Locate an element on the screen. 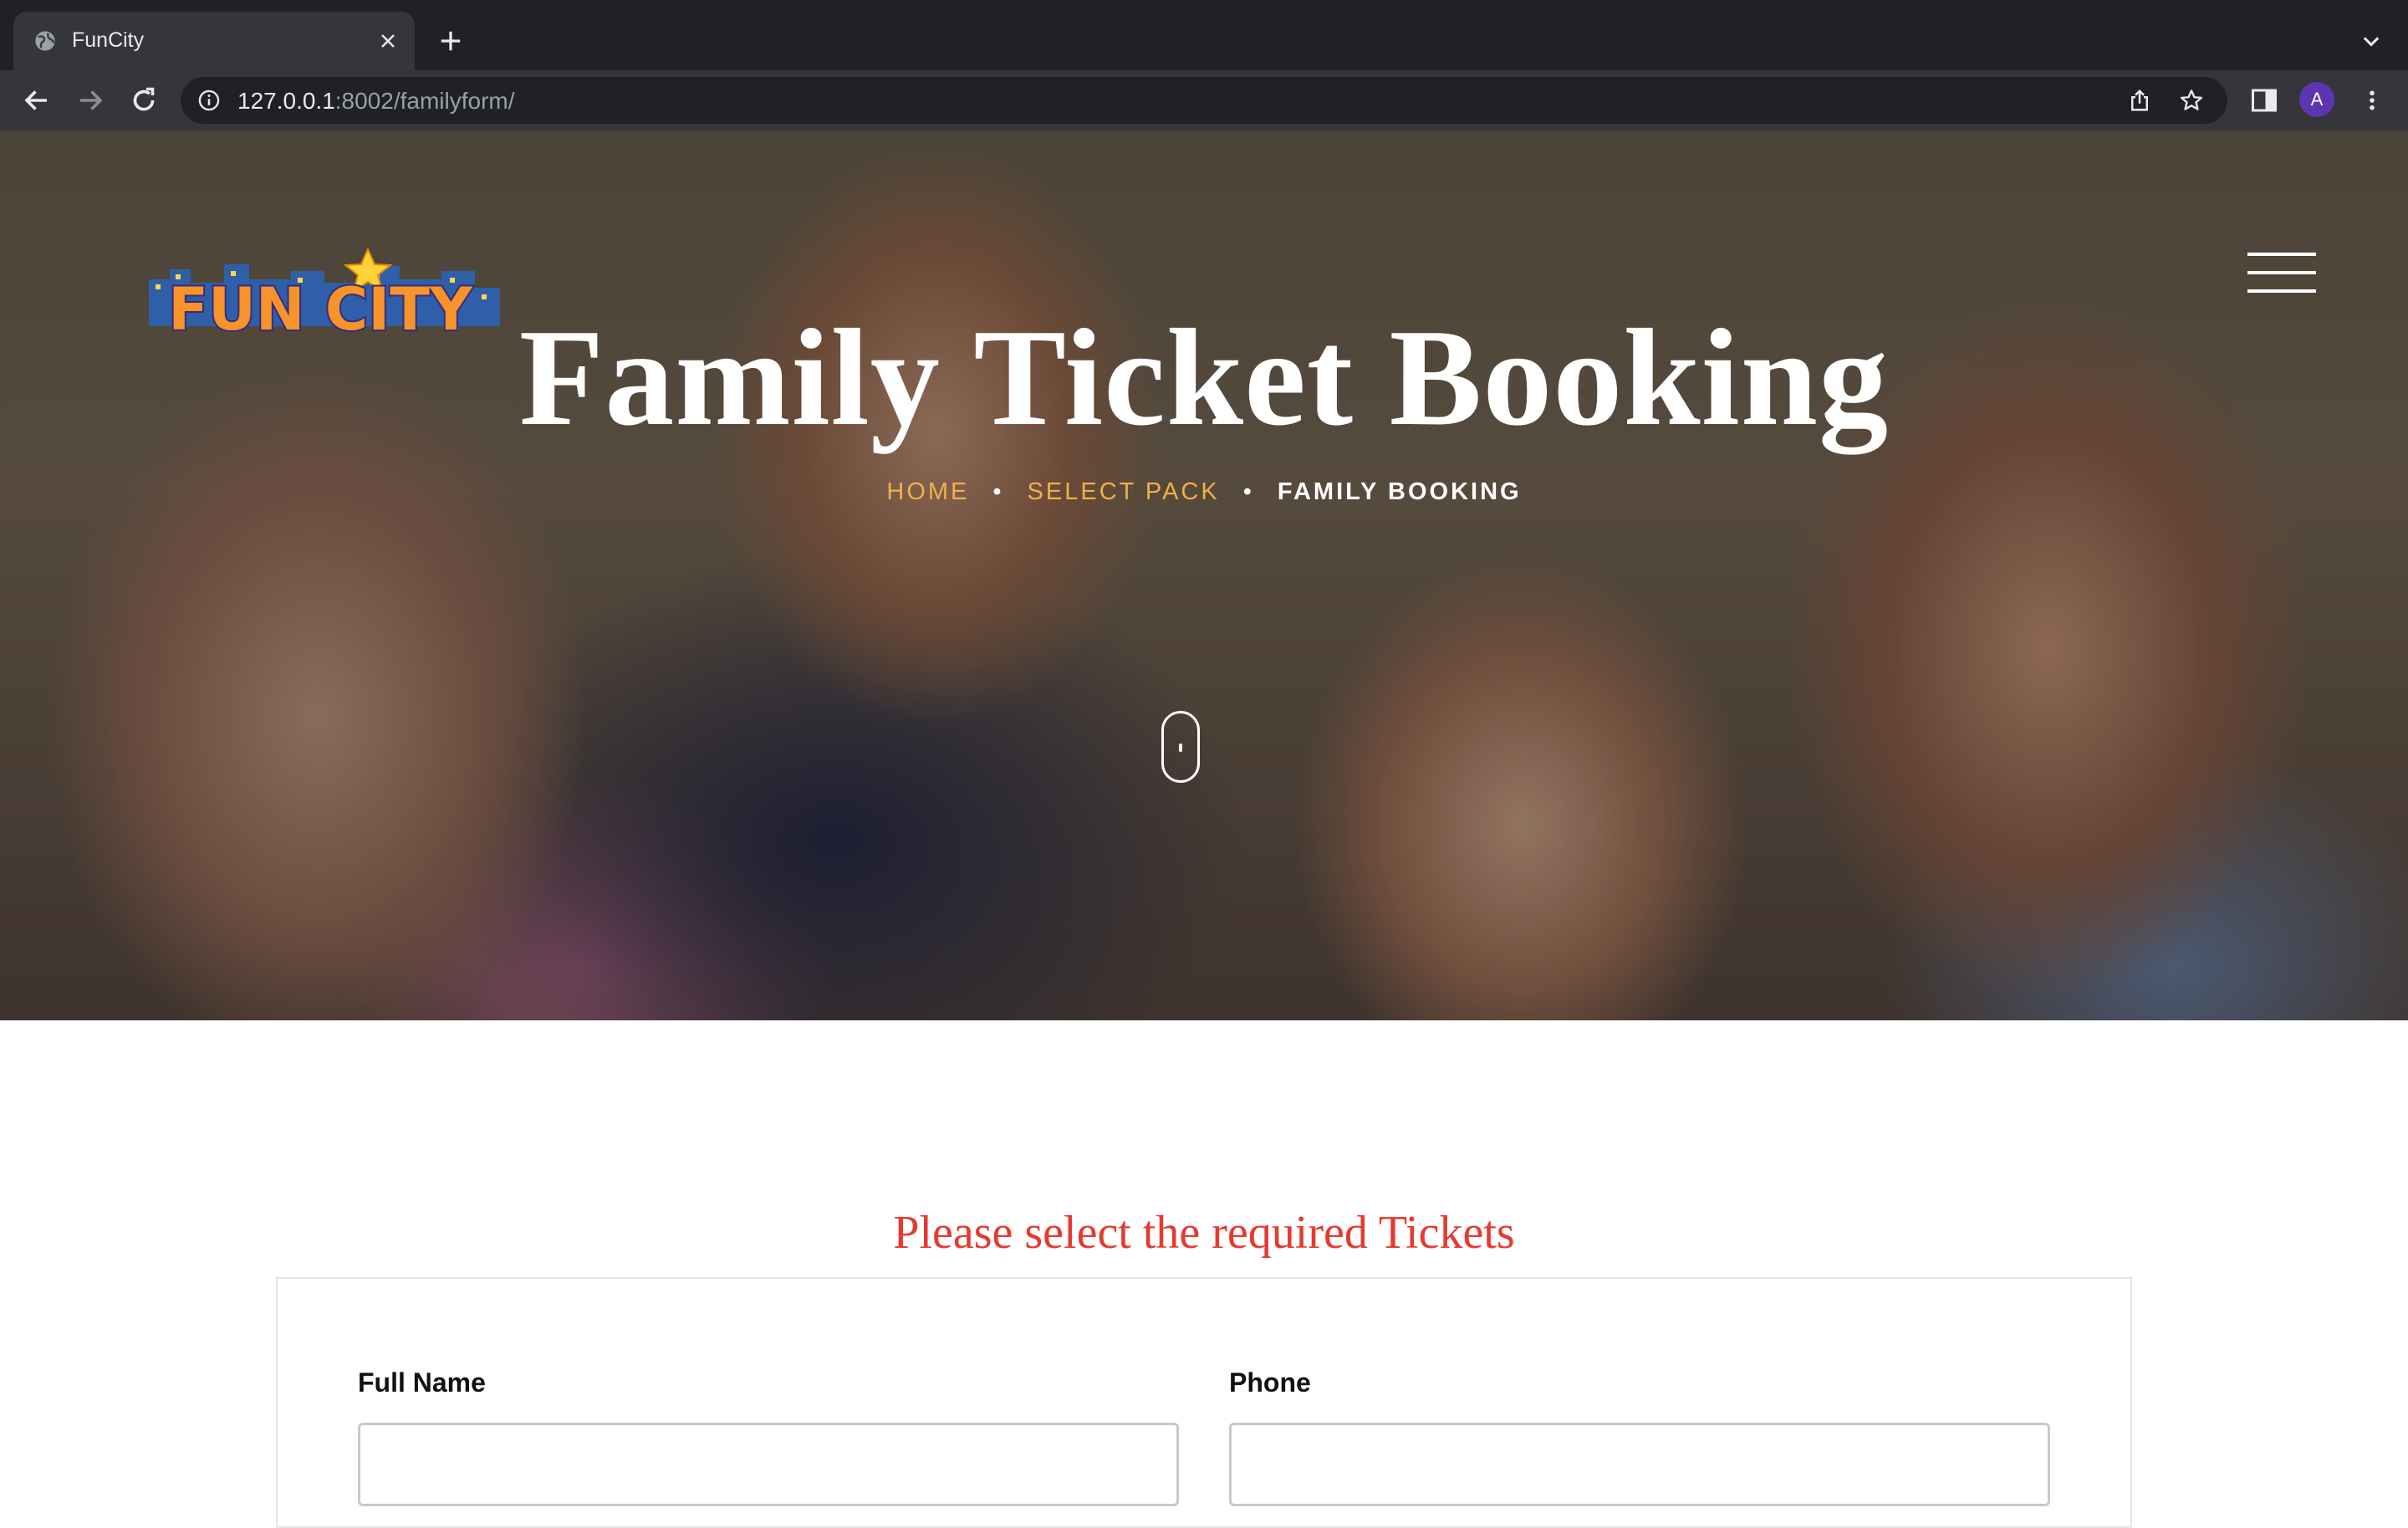 The image size is (2408, 1528). breadcrumb-select-pack-link: SELECT PACK is located at coordinates (1124, 492).